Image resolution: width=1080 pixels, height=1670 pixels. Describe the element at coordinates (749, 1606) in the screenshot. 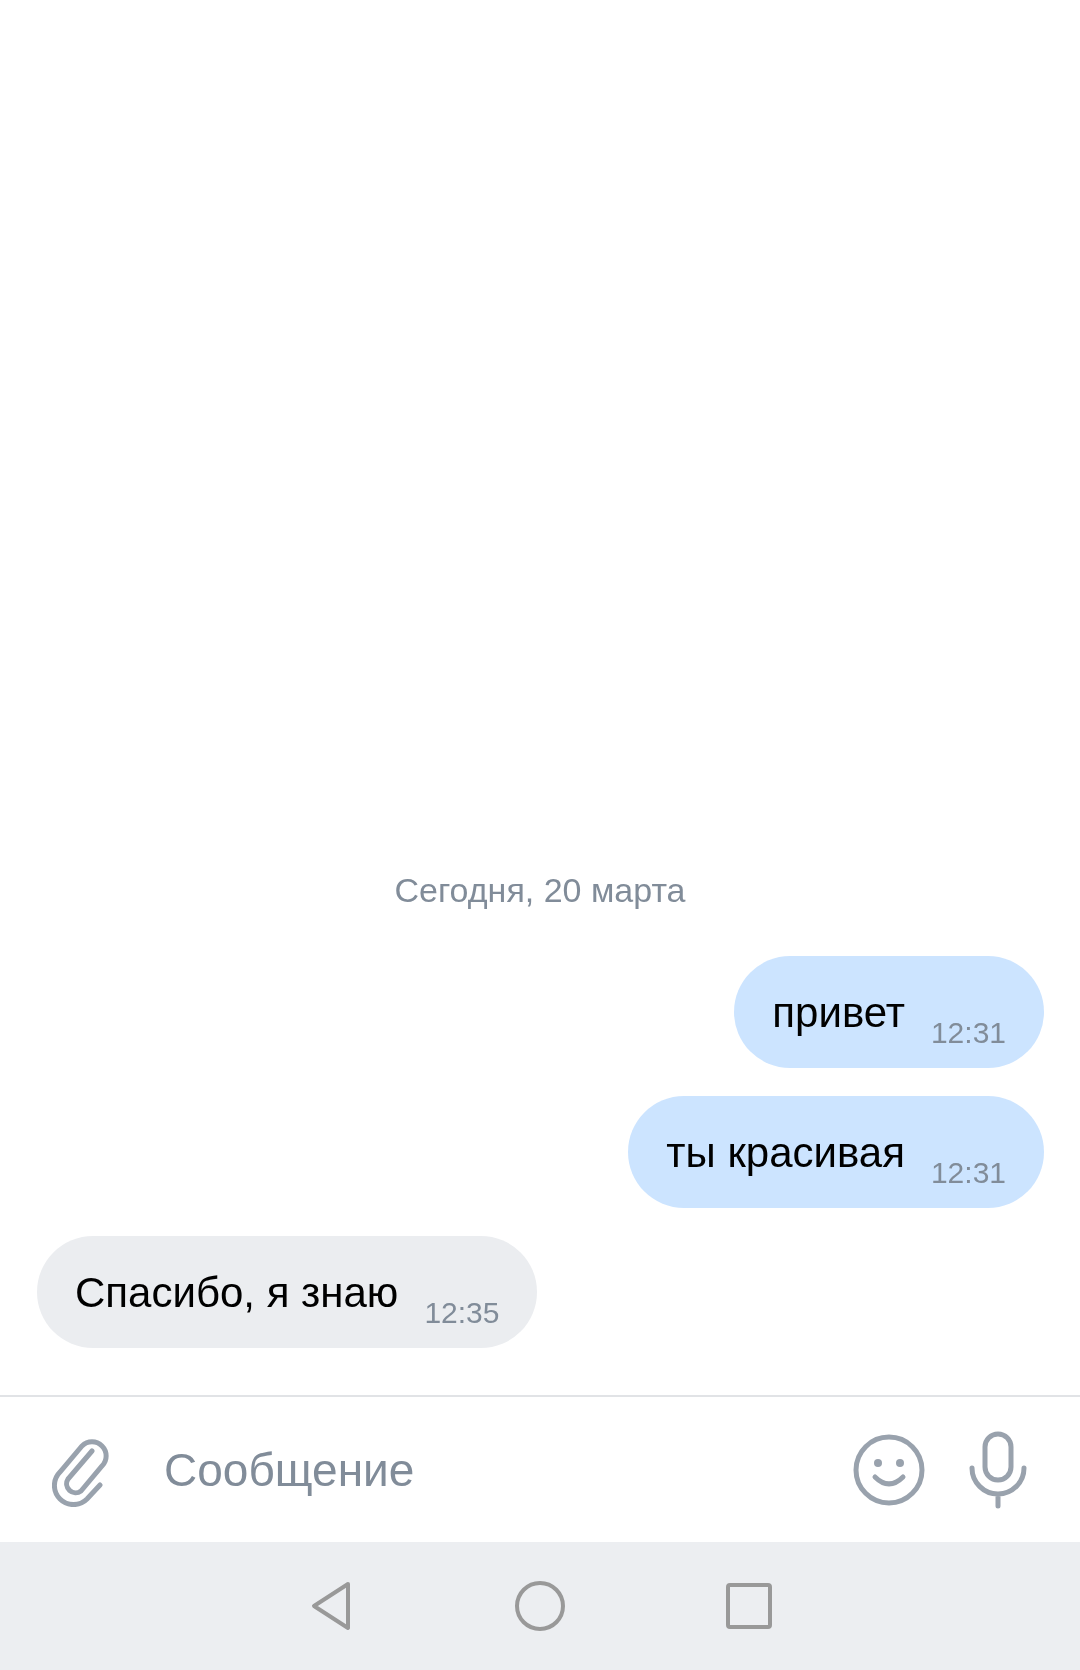

I see `recents-icon` at that location.